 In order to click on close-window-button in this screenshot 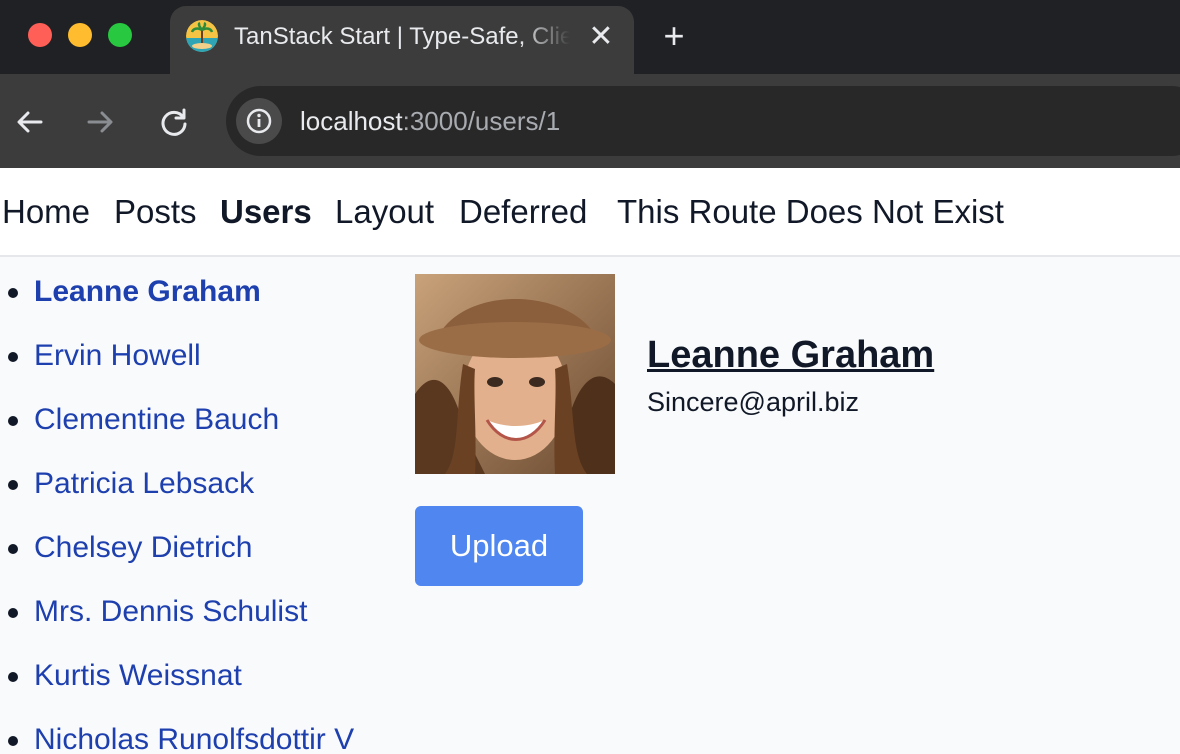, I will do `click(40, 35)`.